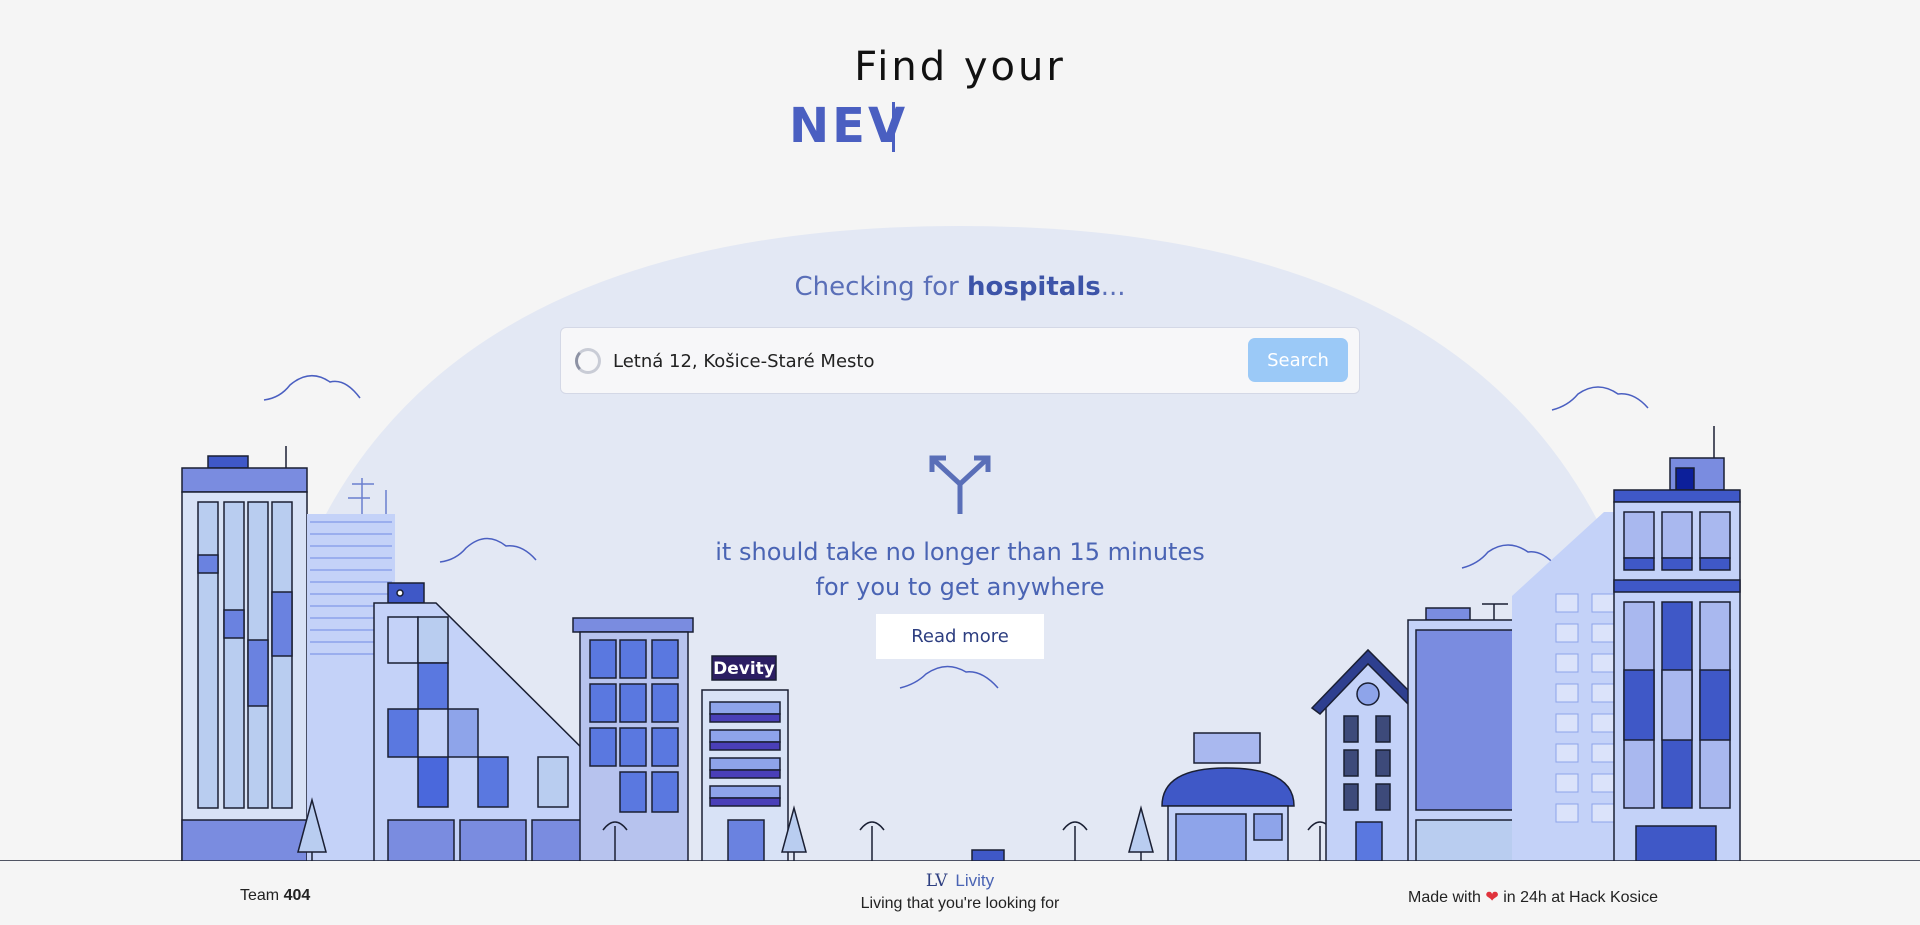 This screenshot has height=925, width=1920. What do you see at coordinates (975, 880) in the screenshot?
I see `brand-name: Livity` at bounding box center [975, 880].